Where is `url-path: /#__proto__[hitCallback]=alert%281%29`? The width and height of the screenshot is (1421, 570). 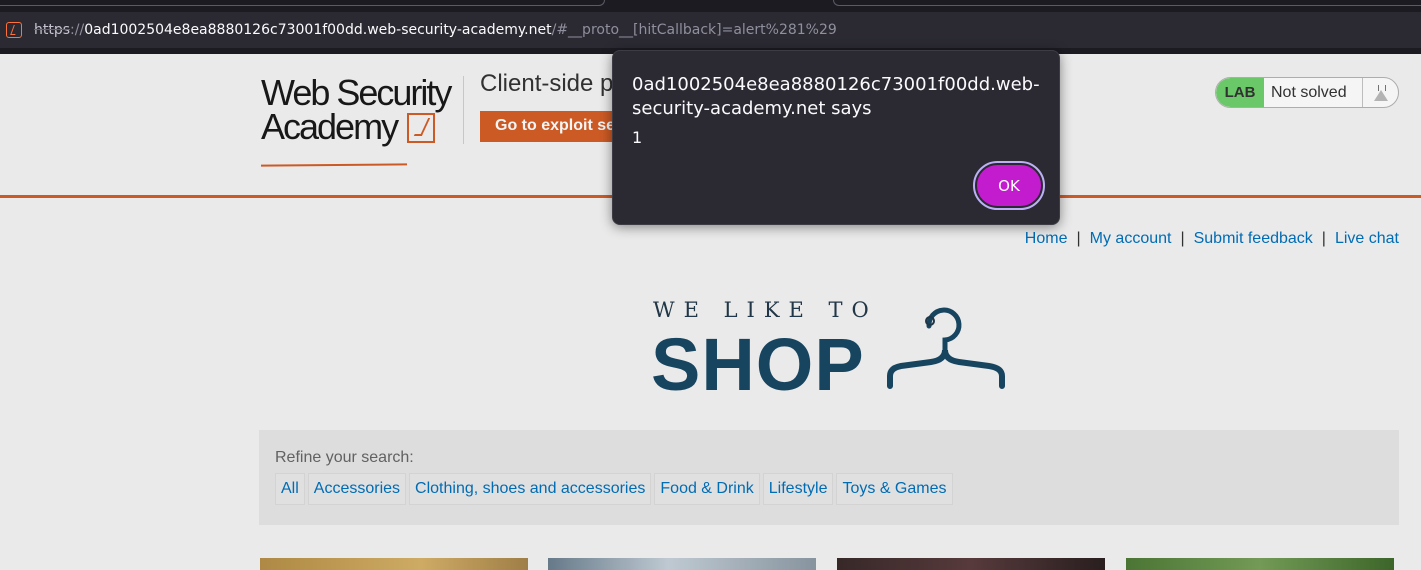 url-path: /#__proto__[hitCallback]=alert%281%29 is located at coordinates (694, 30).